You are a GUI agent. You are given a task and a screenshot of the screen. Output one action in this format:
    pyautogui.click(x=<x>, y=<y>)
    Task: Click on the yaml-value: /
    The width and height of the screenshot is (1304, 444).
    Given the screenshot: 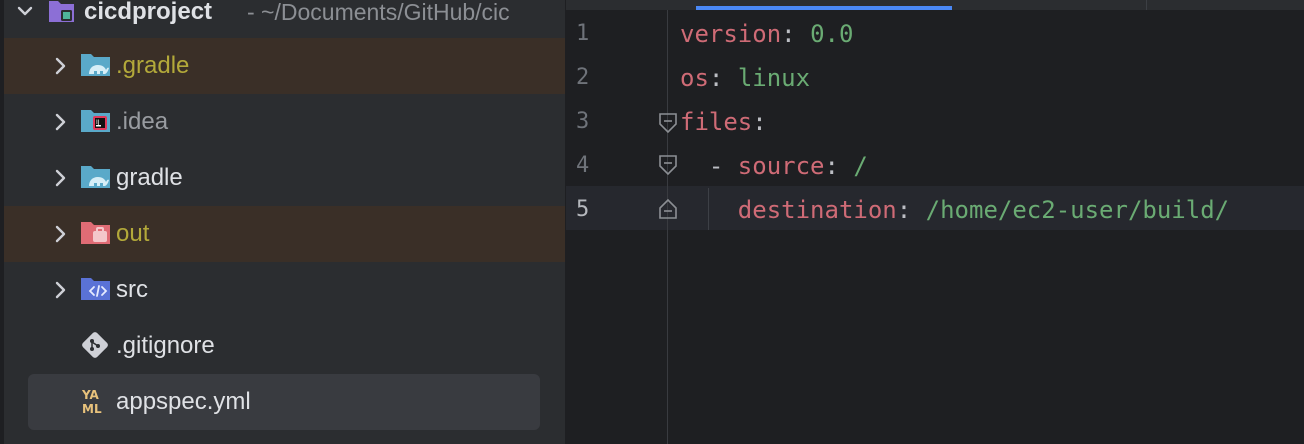 What is the action you would take?
    pyautogui.click(x=860, y=166)
    